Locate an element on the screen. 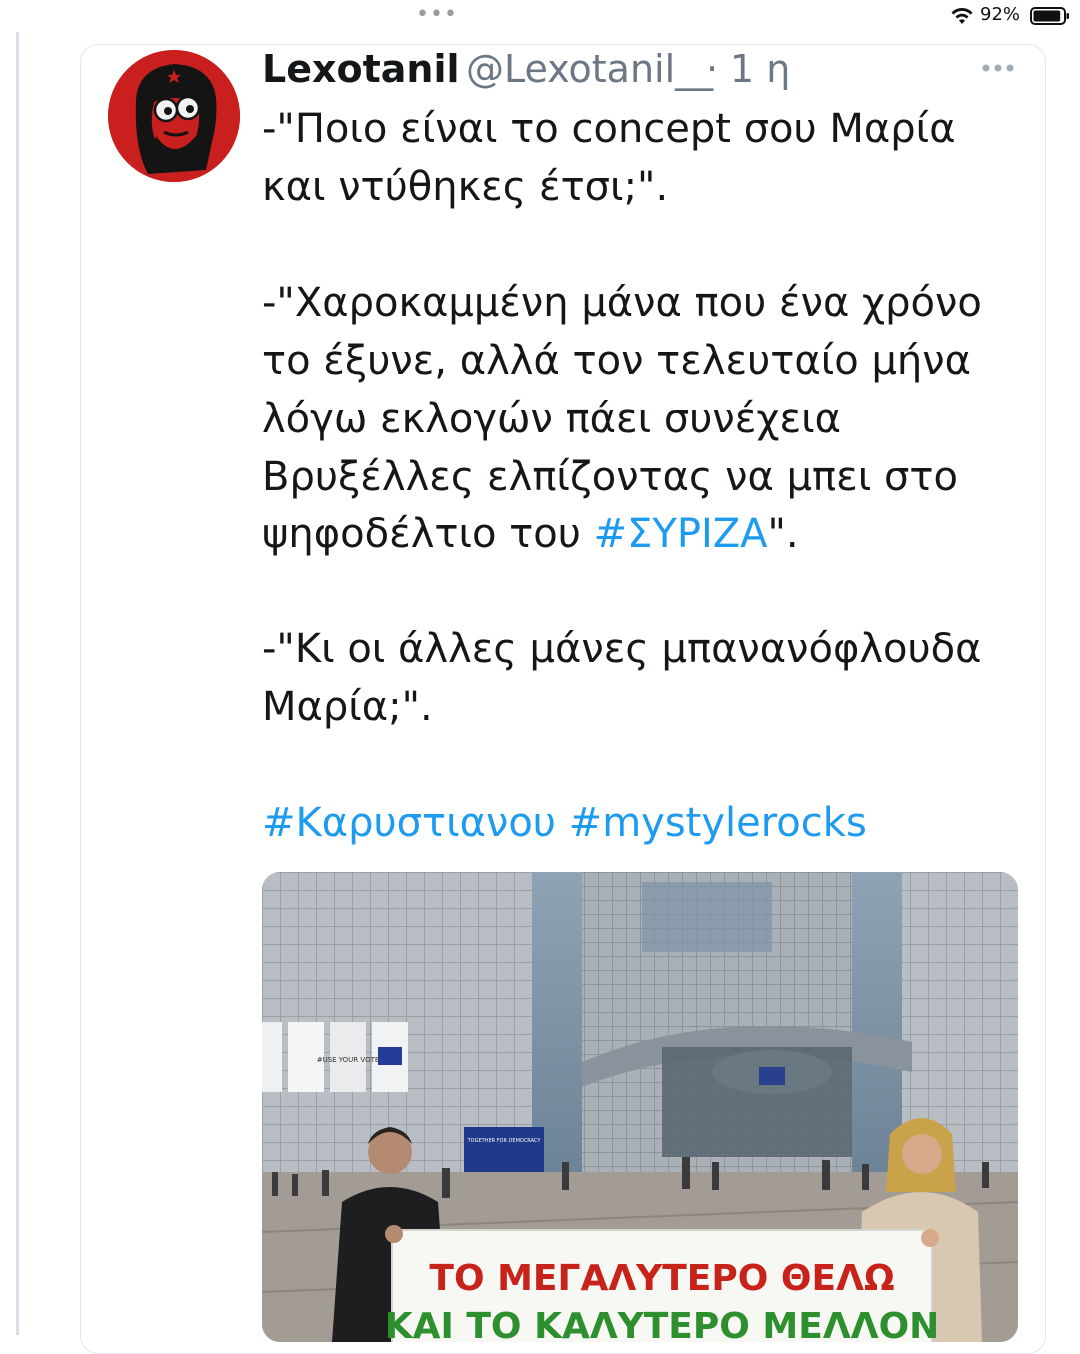  tweet-text-line: -"Χαροκαμμένη μάνα που ένα χρόνο is located at coordinates (622, 303).